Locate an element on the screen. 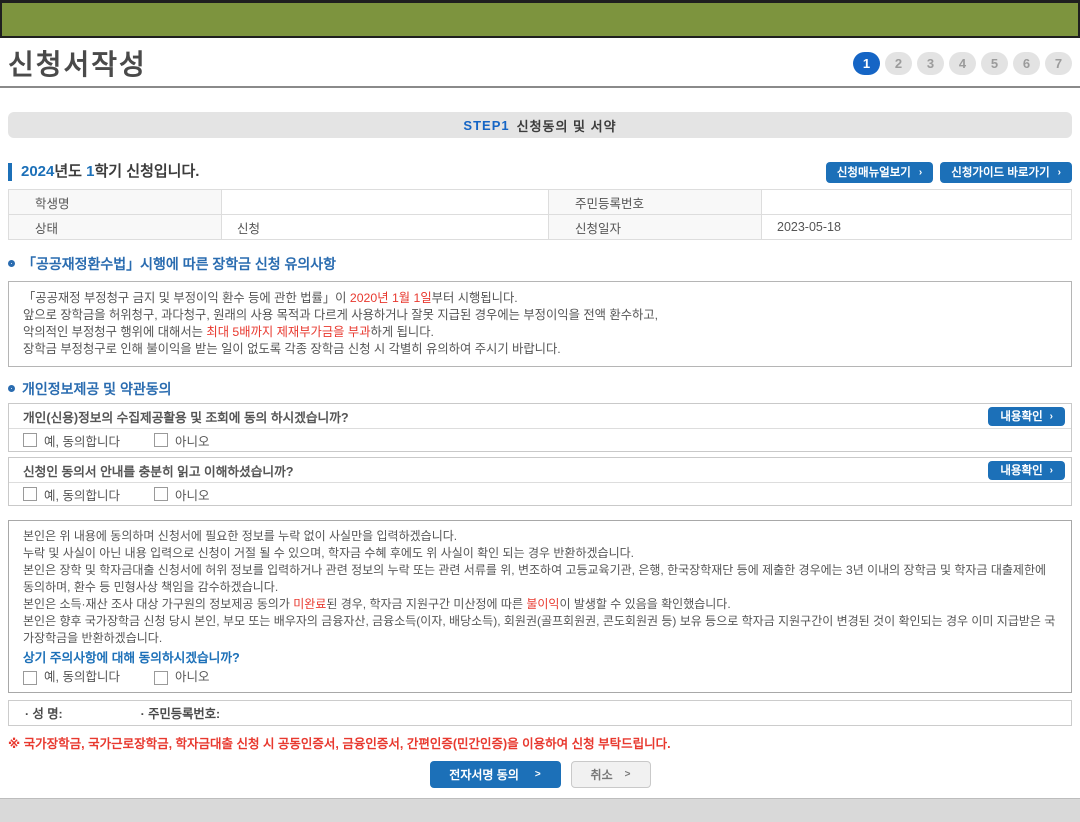 This screenshot has height=822, width=1080. step-pill-6: 6 is located at coordinates (1026, 63).